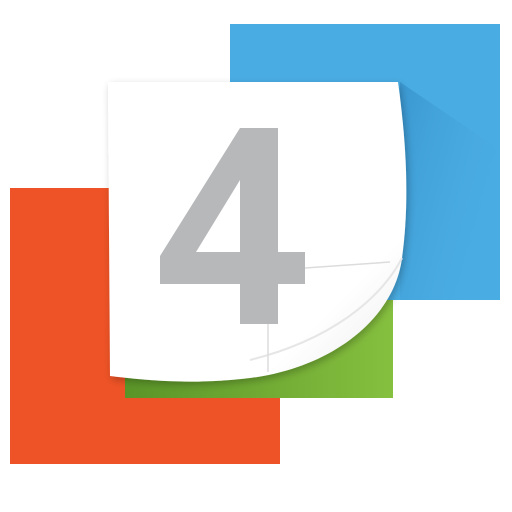  Describe the element at coordinates (4, 2) in the screenshot. I see `logo-numeral-text: 4` at that location.